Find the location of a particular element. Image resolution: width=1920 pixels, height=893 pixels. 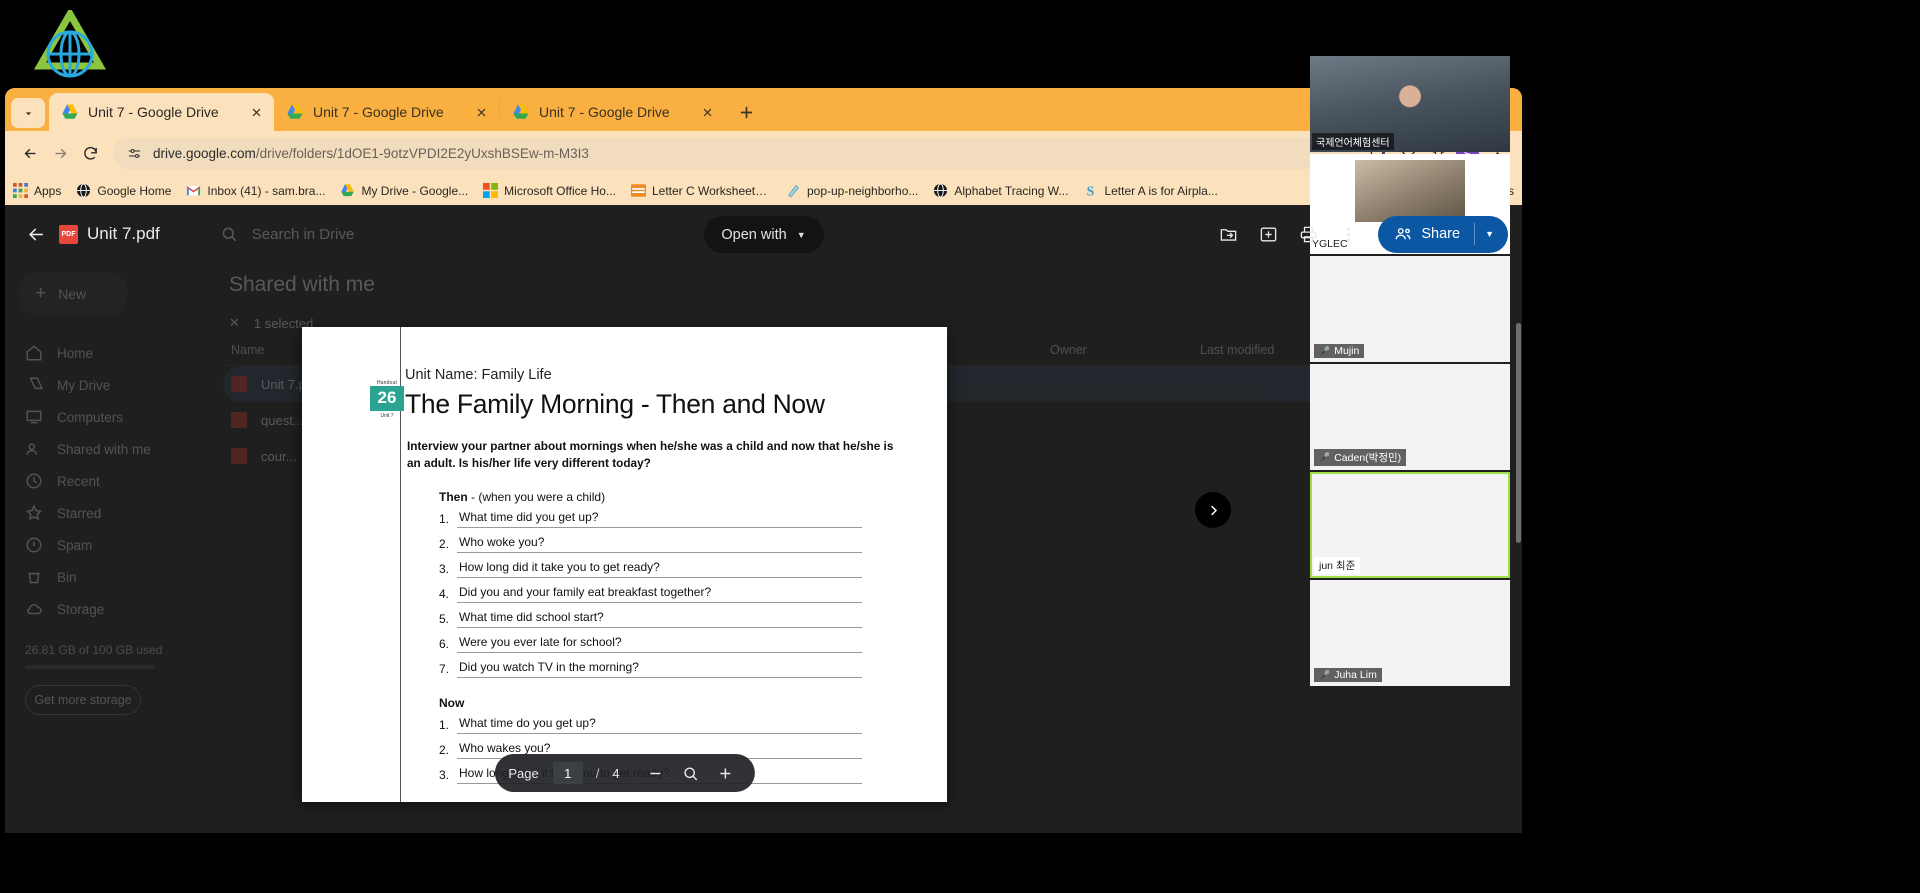

s-logo-icon: S is located at coordinates (1090, 191).